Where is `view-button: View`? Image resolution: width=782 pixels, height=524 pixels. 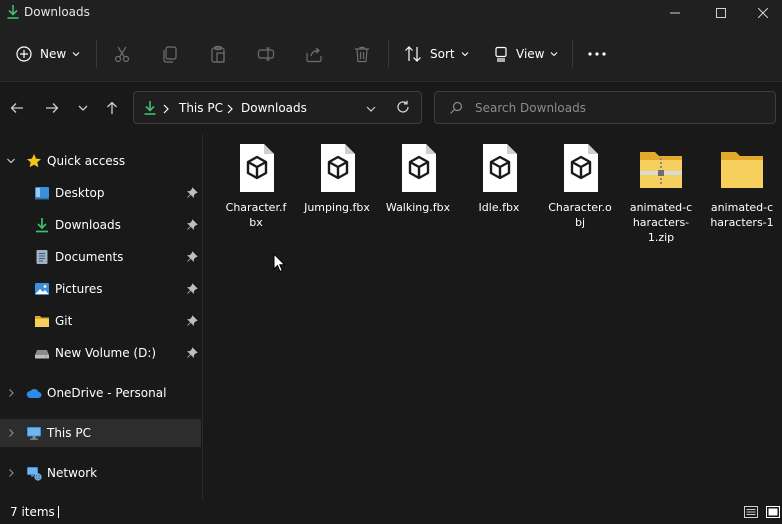 view-button: View is located at coordinates (526, 54).